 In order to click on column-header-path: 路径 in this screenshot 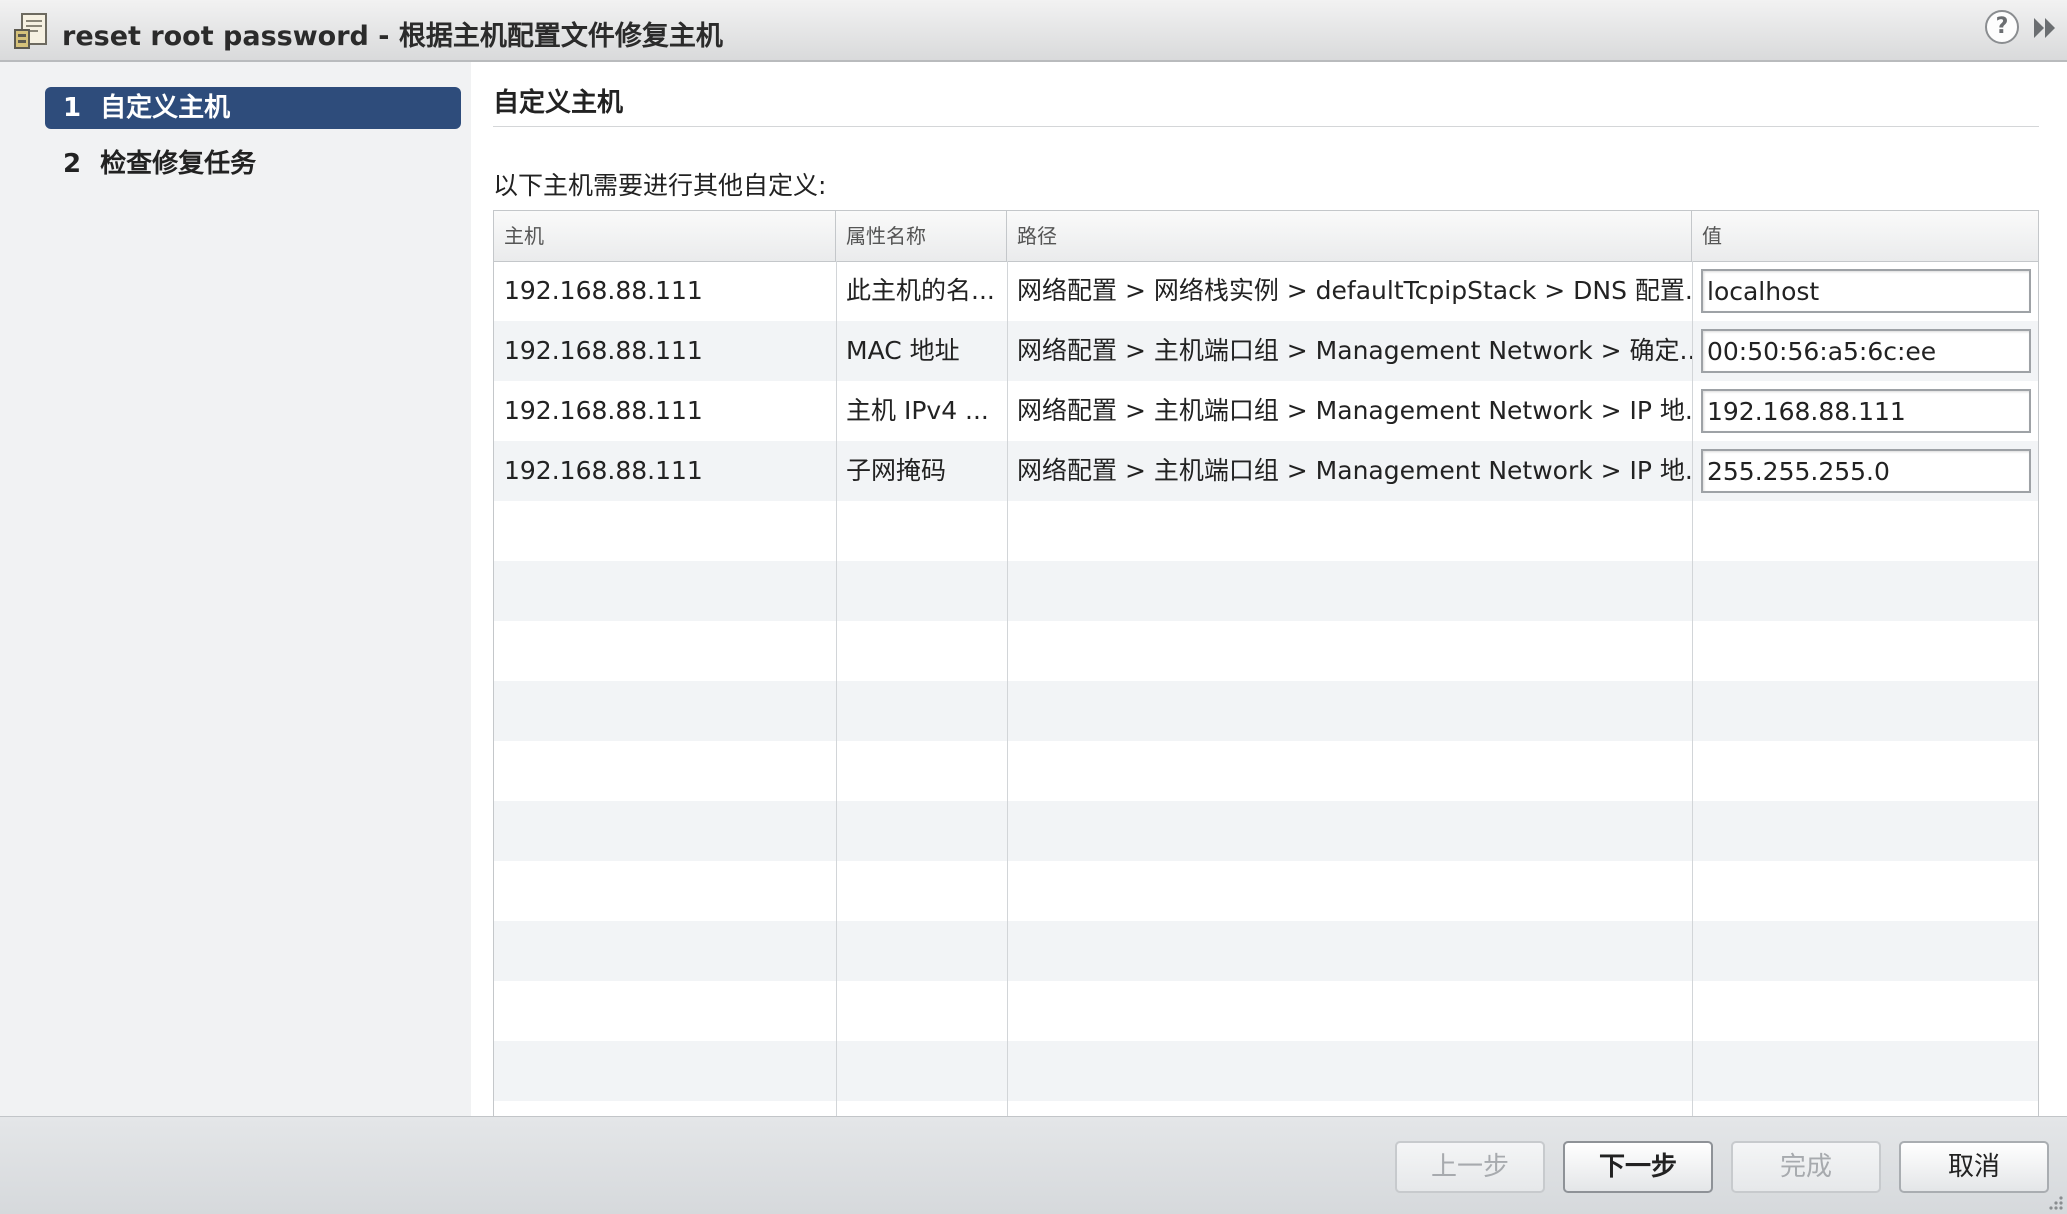, I will do `click(1349, 236)`.